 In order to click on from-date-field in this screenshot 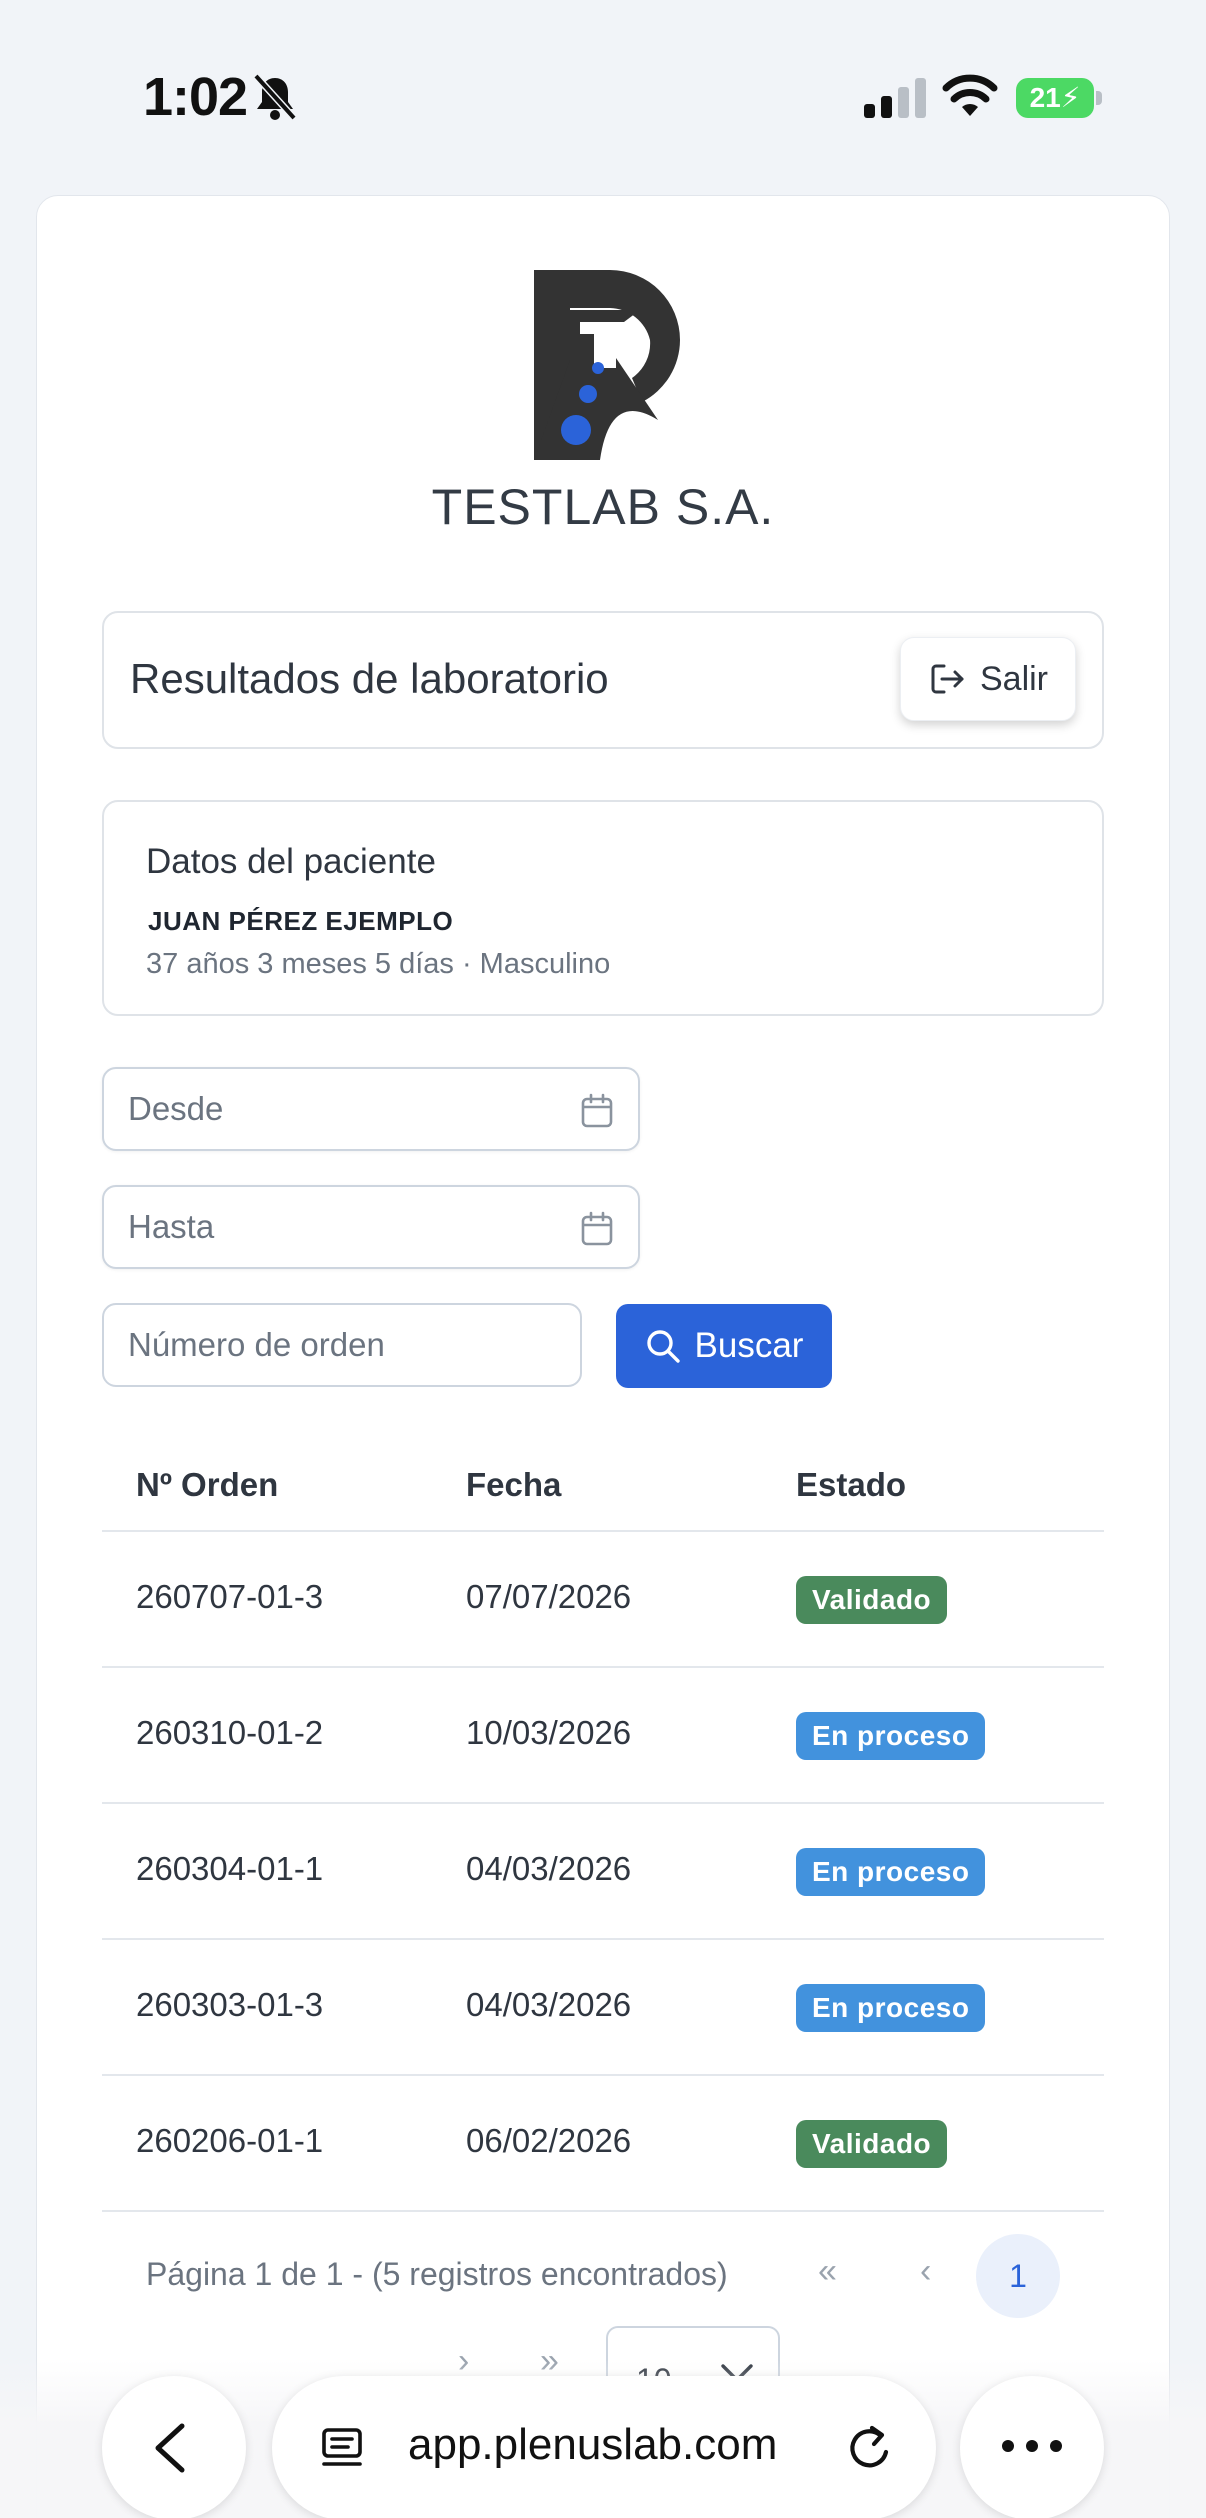, I will do `click(371, 1109)`.